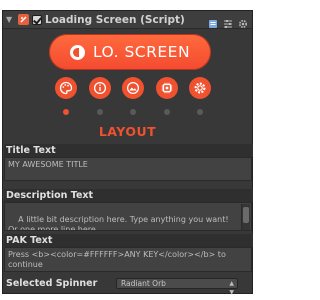 The height and width of the screenshot is (300, 320). I want to click on section-title: LAYOUT, so click(127, 131).